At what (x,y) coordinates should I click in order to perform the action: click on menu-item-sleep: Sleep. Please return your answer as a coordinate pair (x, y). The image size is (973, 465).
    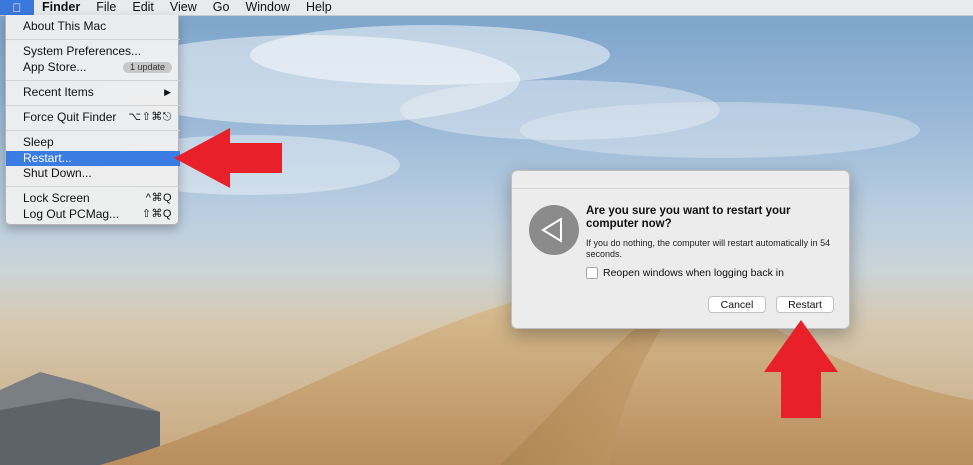
    Looking at the image, I should click on (93, 142).